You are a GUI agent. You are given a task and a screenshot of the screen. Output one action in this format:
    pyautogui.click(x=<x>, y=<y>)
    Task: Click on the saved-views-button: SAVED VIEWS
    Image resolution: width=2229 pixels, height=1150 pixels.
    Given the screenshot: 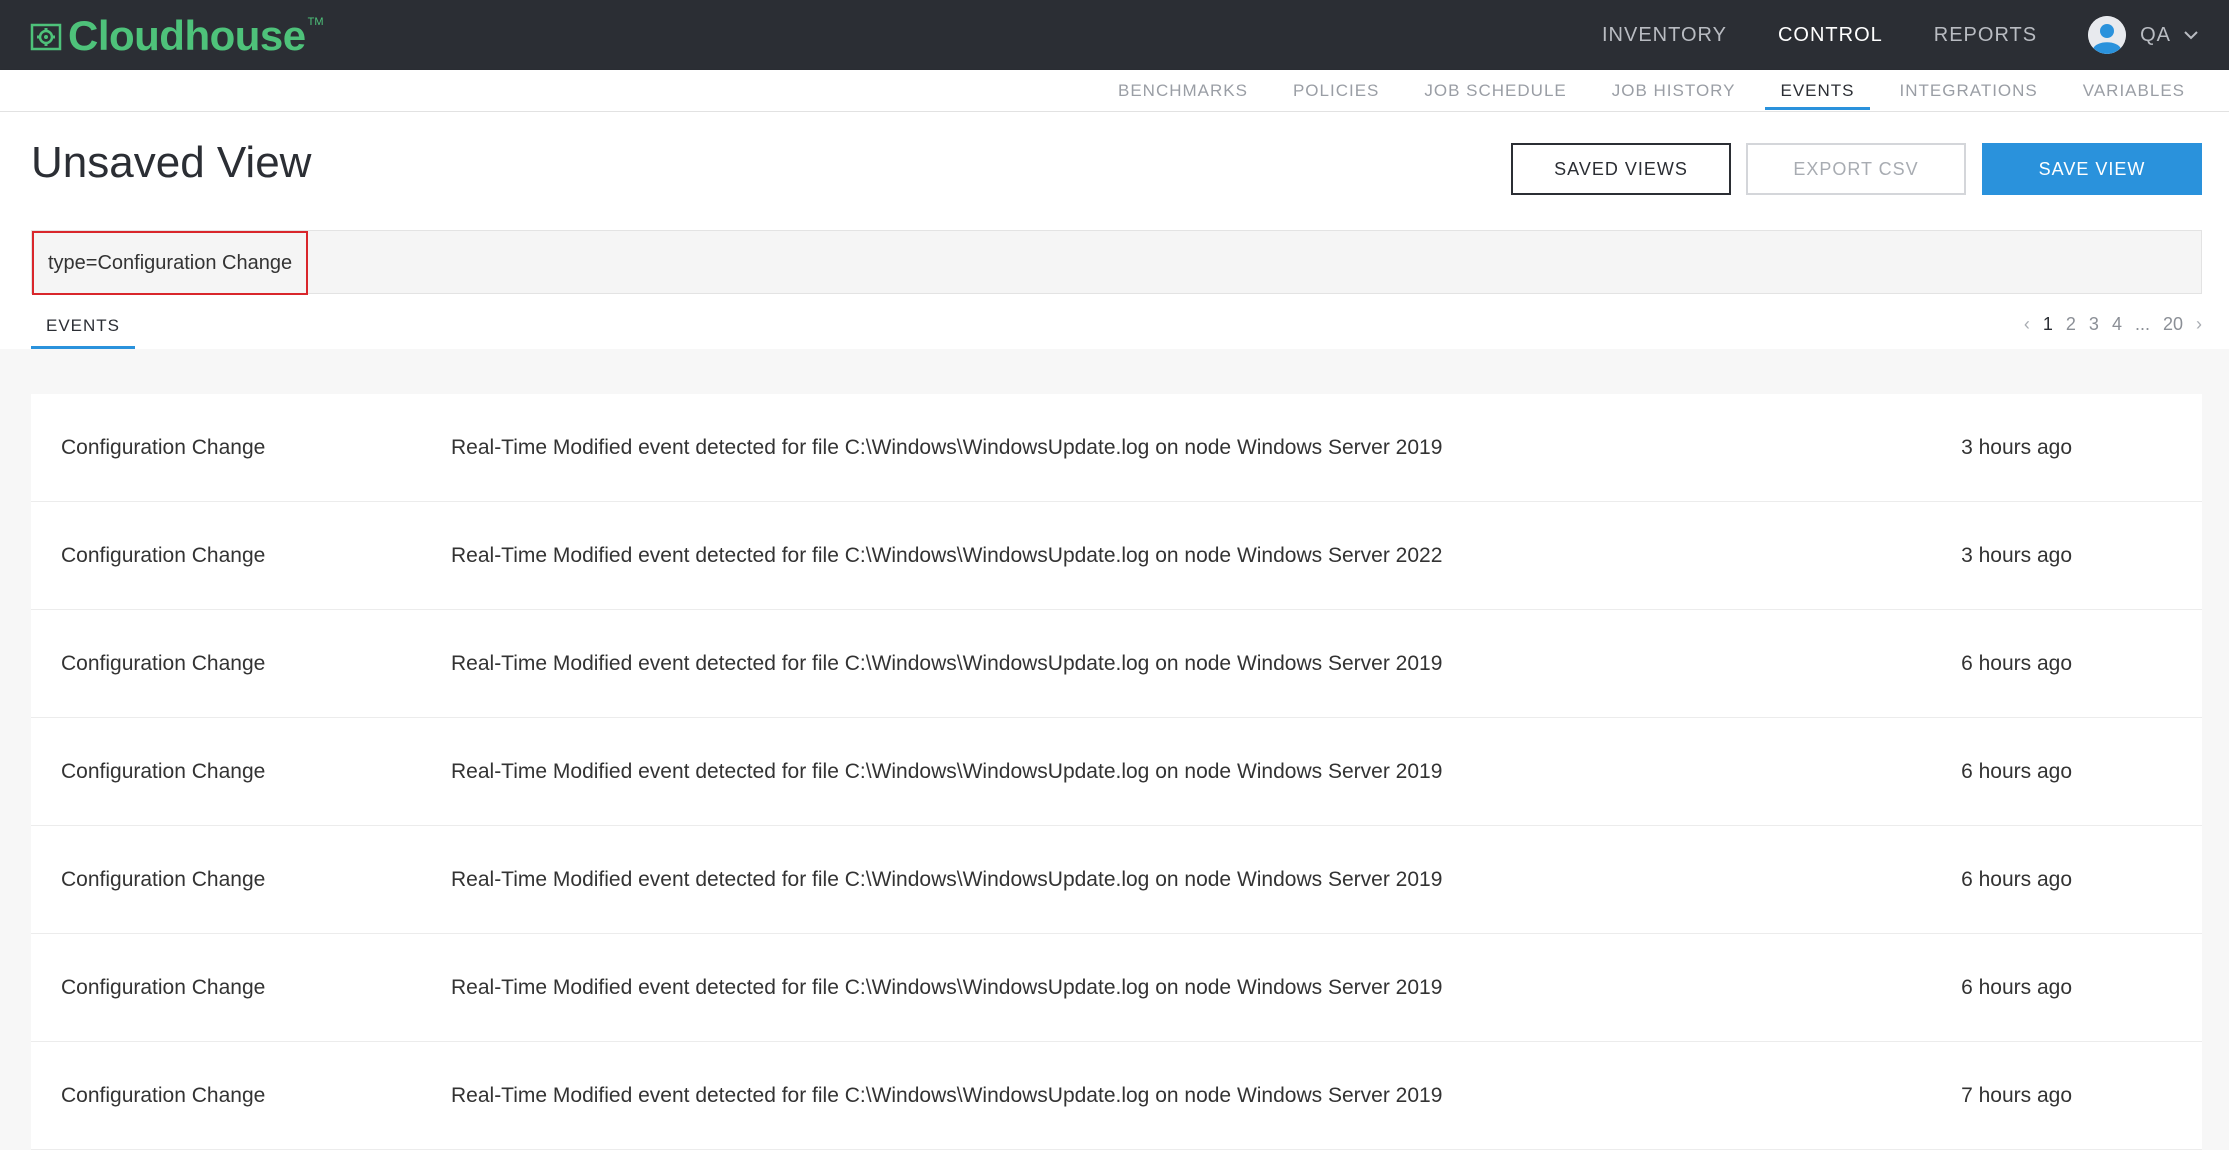 What is the action you would take?
    pyautogui.click(x=1621, y=169)
    